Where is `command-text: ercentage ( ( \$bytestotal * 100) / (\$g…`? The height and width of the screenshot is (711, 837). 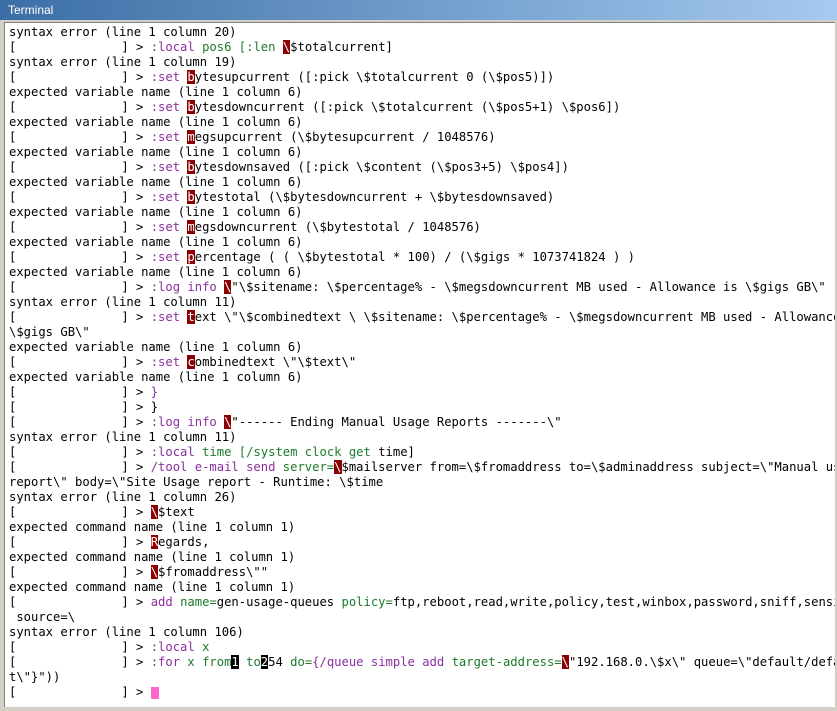
command-text: ercentage ( ( \$bytestotal * 100) / (\$g… is located at coordinates (414, 257).